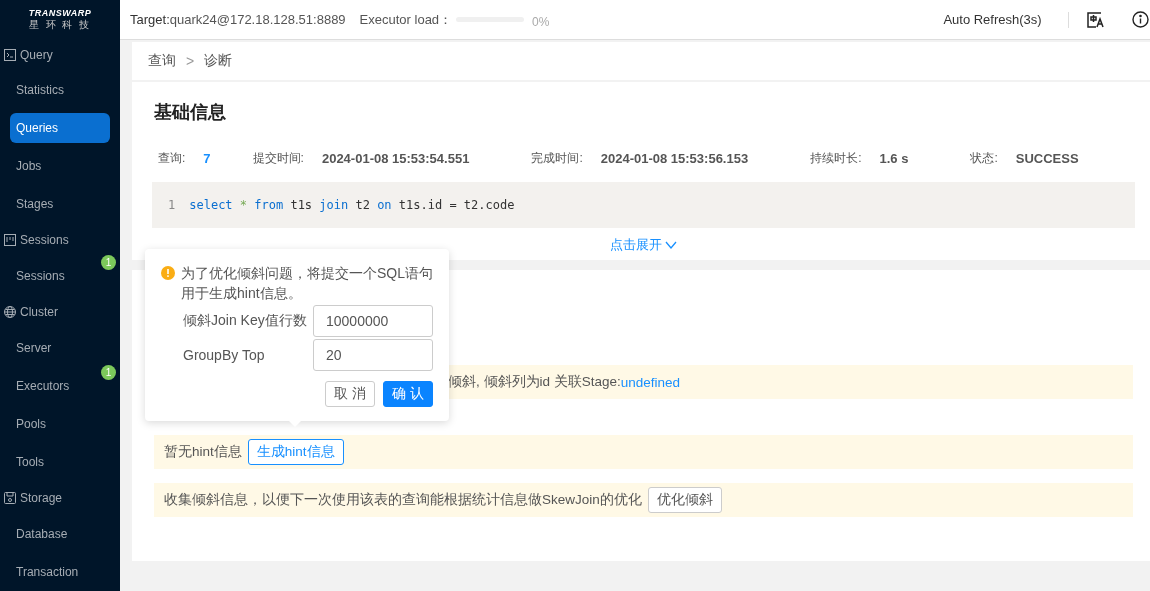  I want to click on load-reading: 0%, so click(541, 21).